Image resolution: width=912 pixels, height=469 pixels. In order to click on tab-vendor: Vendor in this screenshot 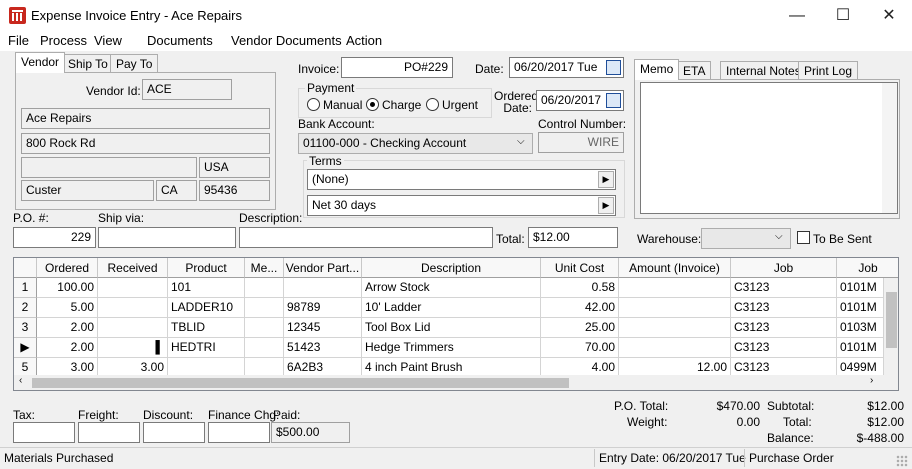, I will do `click(40, 62)`.